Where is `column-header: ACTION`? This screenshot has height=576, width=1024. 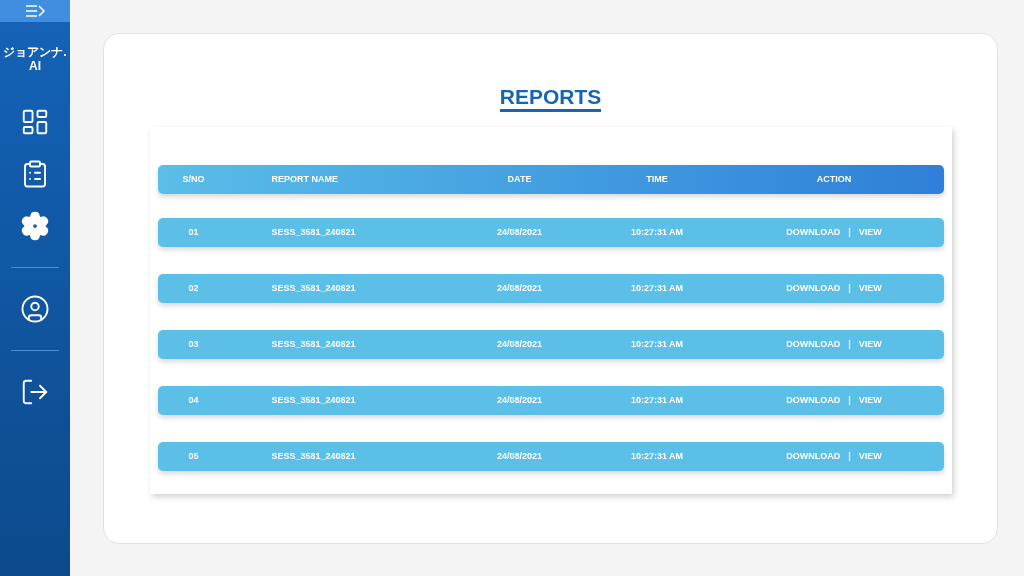
column-header: ACTION is located at coordinates (834, 179).